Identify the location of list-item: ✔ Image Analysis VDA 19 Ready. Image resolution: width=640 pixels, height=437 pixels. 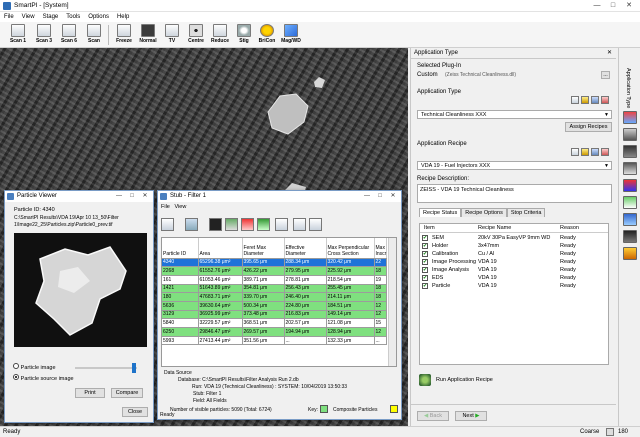
(514, 270).